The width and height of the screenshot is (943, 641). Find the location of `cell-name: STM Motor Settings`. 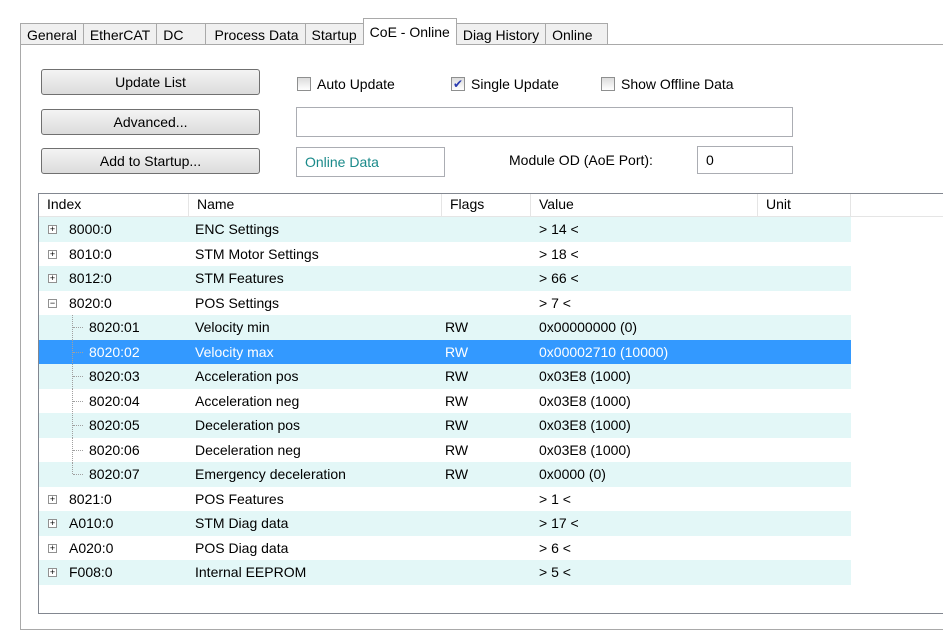

cell-name: STM Motor Settings is located at coordinates (257, 253).